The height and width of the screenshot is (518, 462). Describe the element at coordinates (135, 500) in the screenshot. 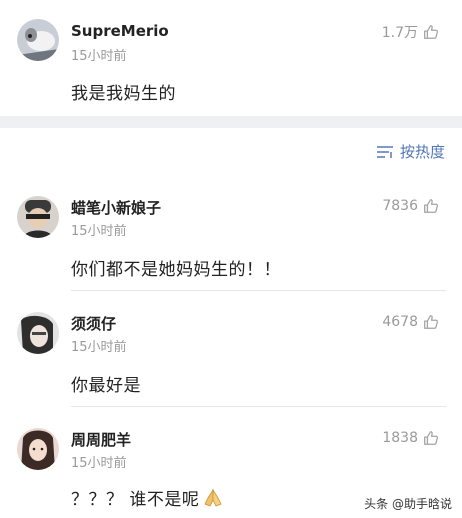

I see `comment-text: ？？？ 谁不是呢` at that location.